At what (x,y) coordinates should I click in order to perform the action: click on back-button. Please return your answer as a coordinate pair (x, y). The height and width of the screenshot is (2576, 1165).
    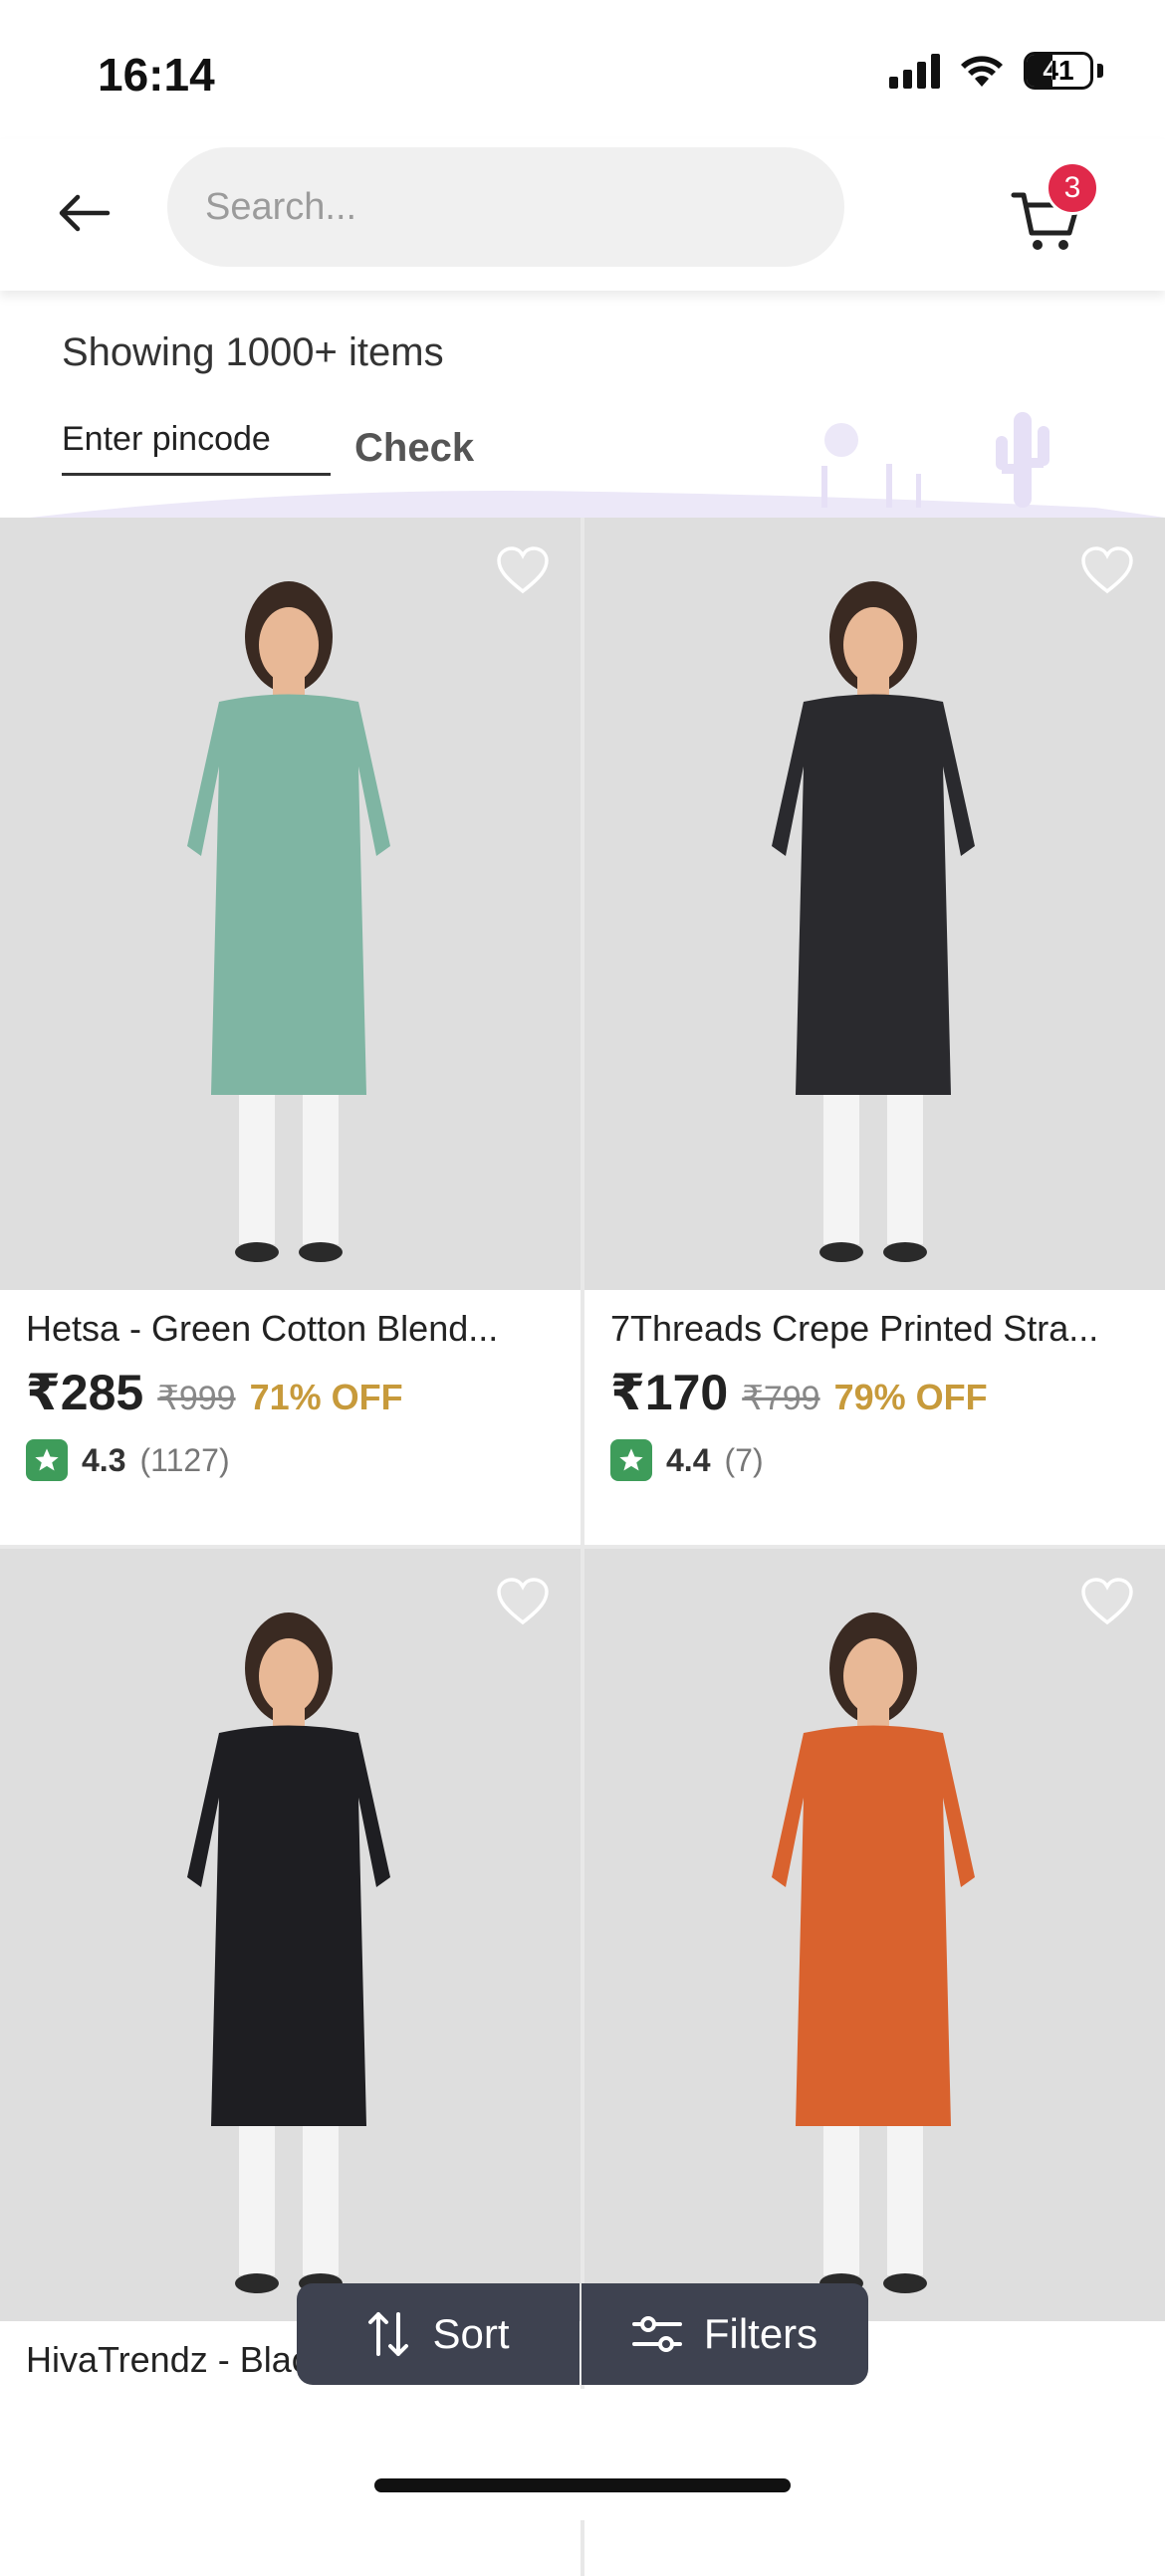
    Looking at the image, I should click on (84, 213).